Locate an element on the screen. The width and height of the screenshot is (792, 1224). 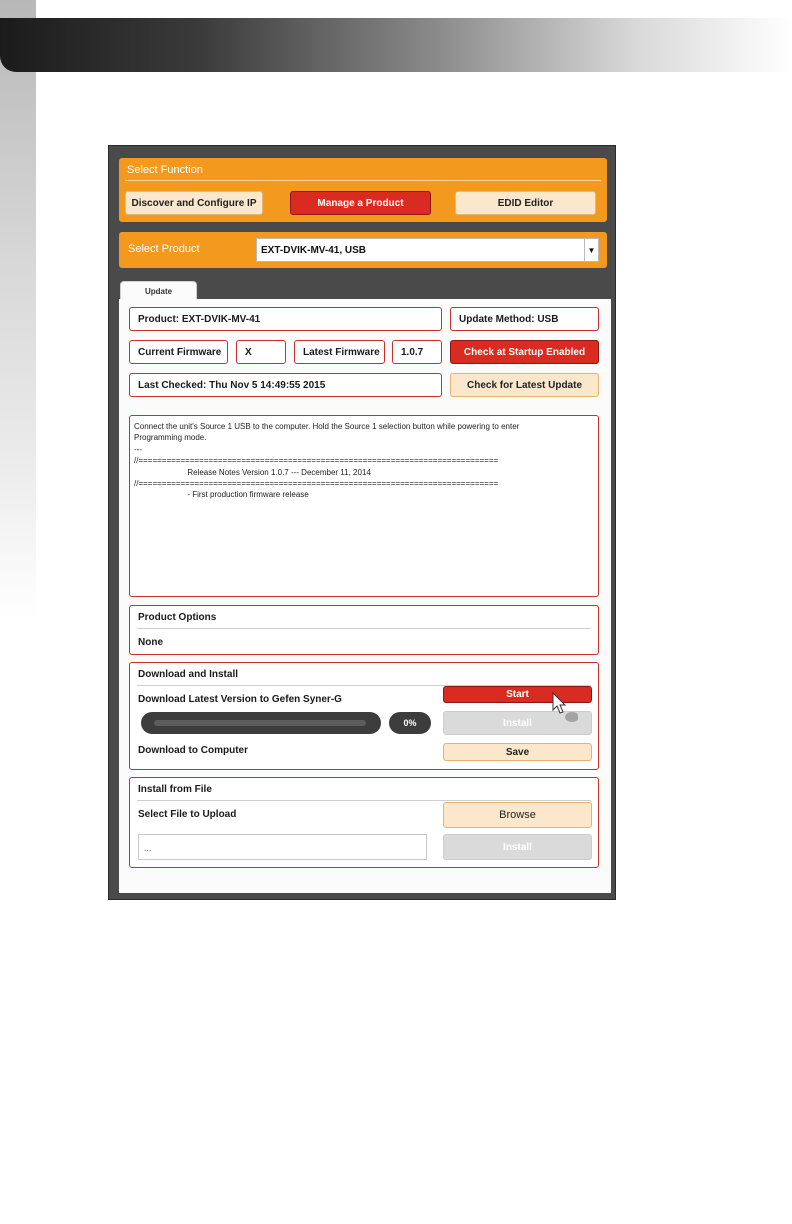
download-progress-bar is located at coordinates (261, 723).